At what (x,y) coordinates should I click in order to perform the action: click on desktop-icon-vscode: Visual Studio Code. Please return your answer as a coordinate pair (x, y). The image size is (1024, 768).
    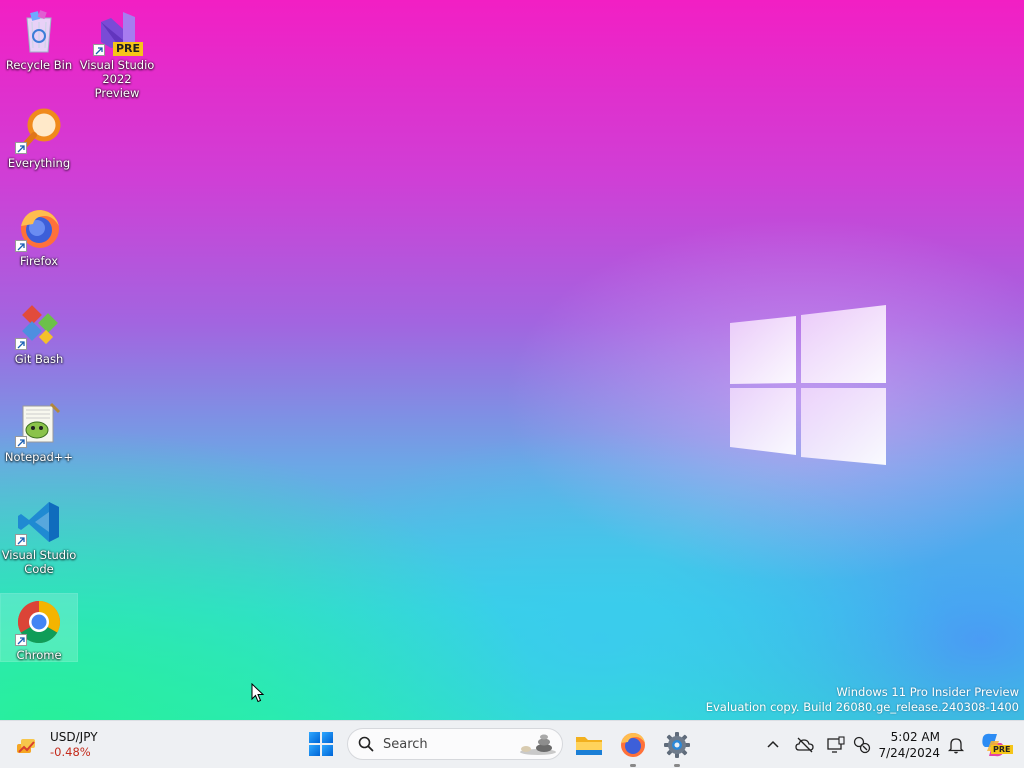
    Looking at the image, I should click on (39, 535).